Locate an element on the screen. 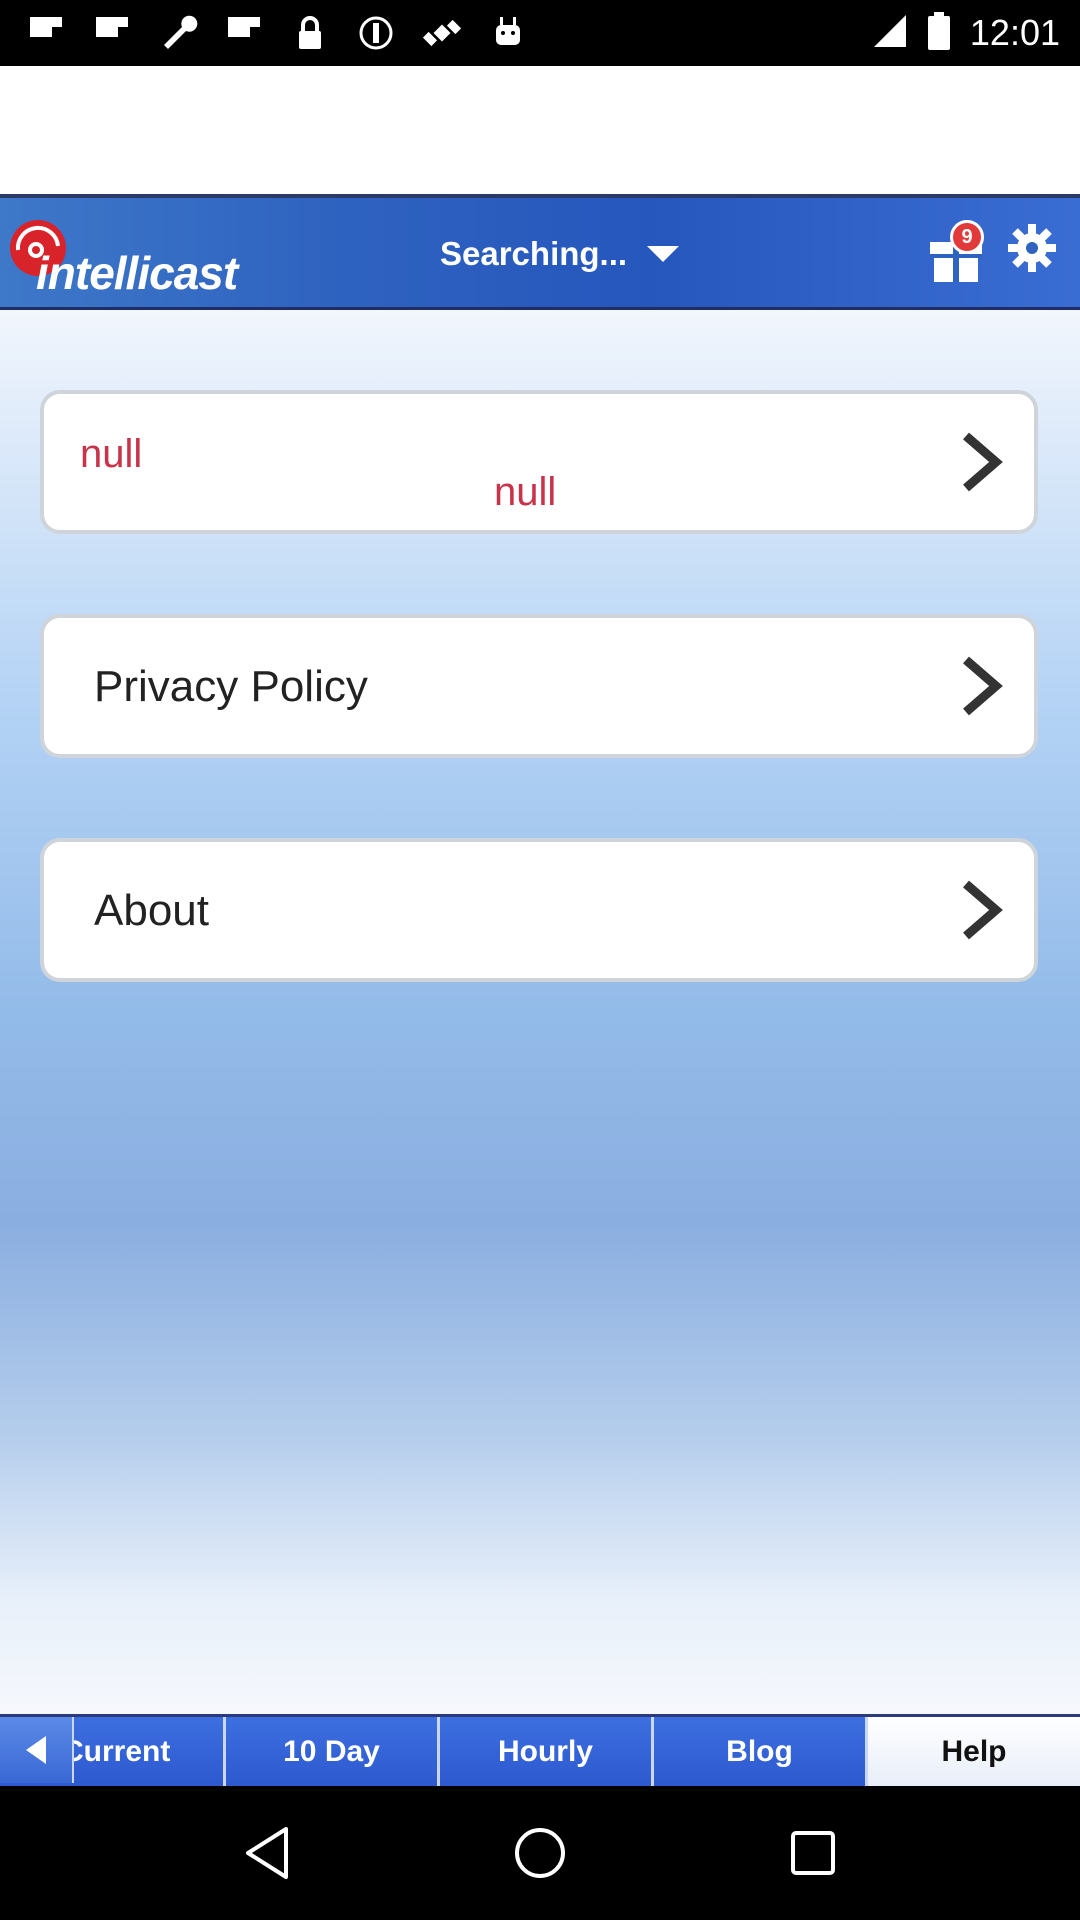 The image size is (1080, 1920). about-card: About is located at coordinates (539, 910).